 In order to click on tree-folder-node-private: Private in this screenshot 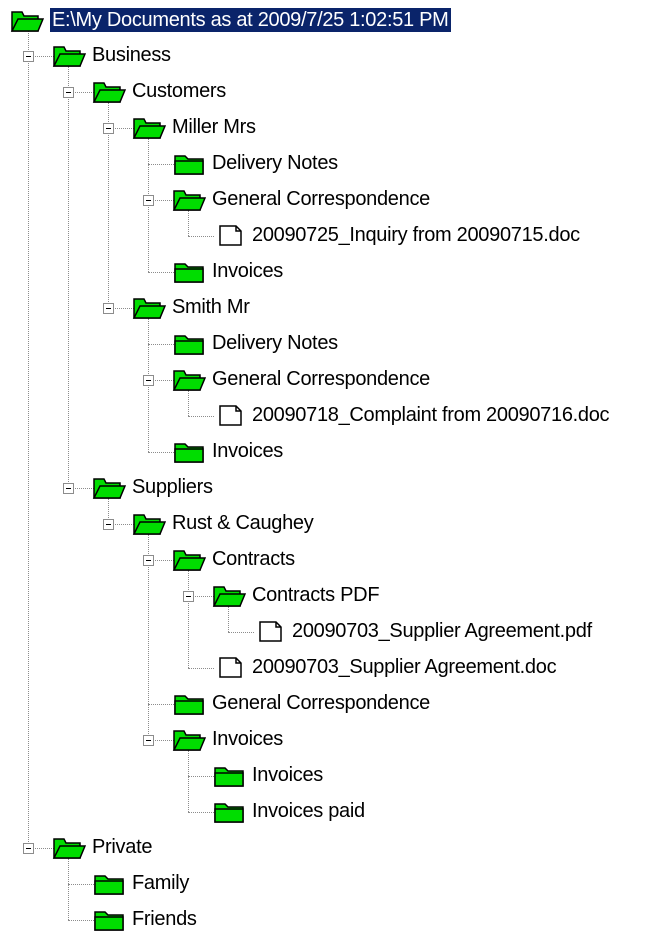, I will do `click(323, 848)`.